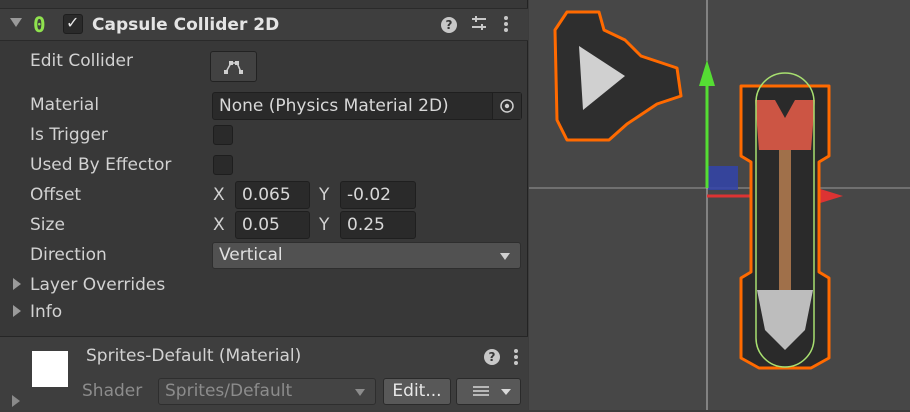  Describe the element at coordinates (50, 369) in the screenshot. I see `material-preview-swatch` at that location.